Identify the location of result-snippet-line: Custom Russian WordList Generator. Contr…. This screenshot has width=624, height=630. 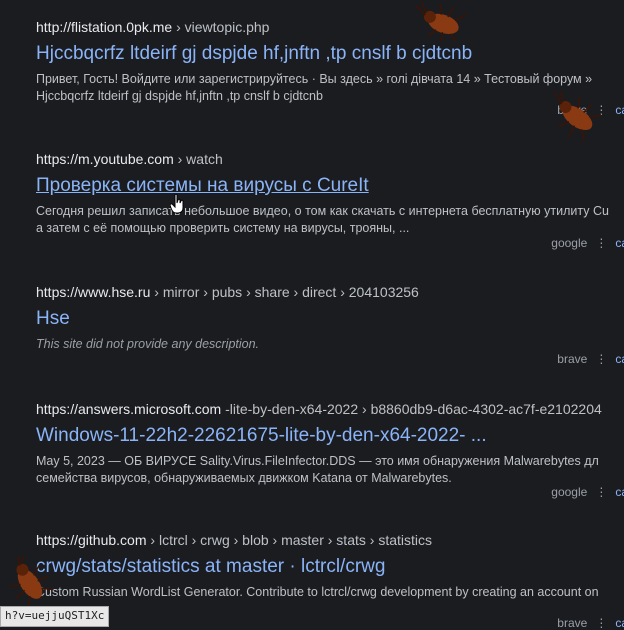
(317, 592).